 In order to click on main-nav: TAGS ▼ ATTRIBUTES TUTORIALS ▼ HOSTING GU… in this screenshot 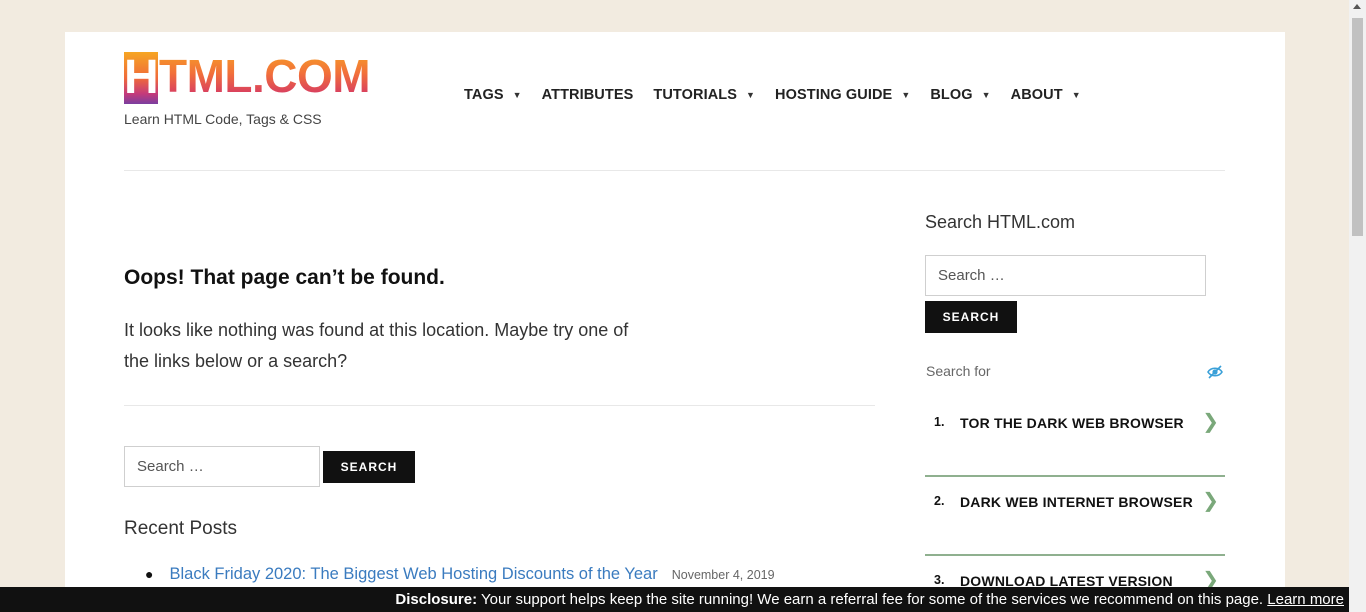, I will do `click(782, 95)`.